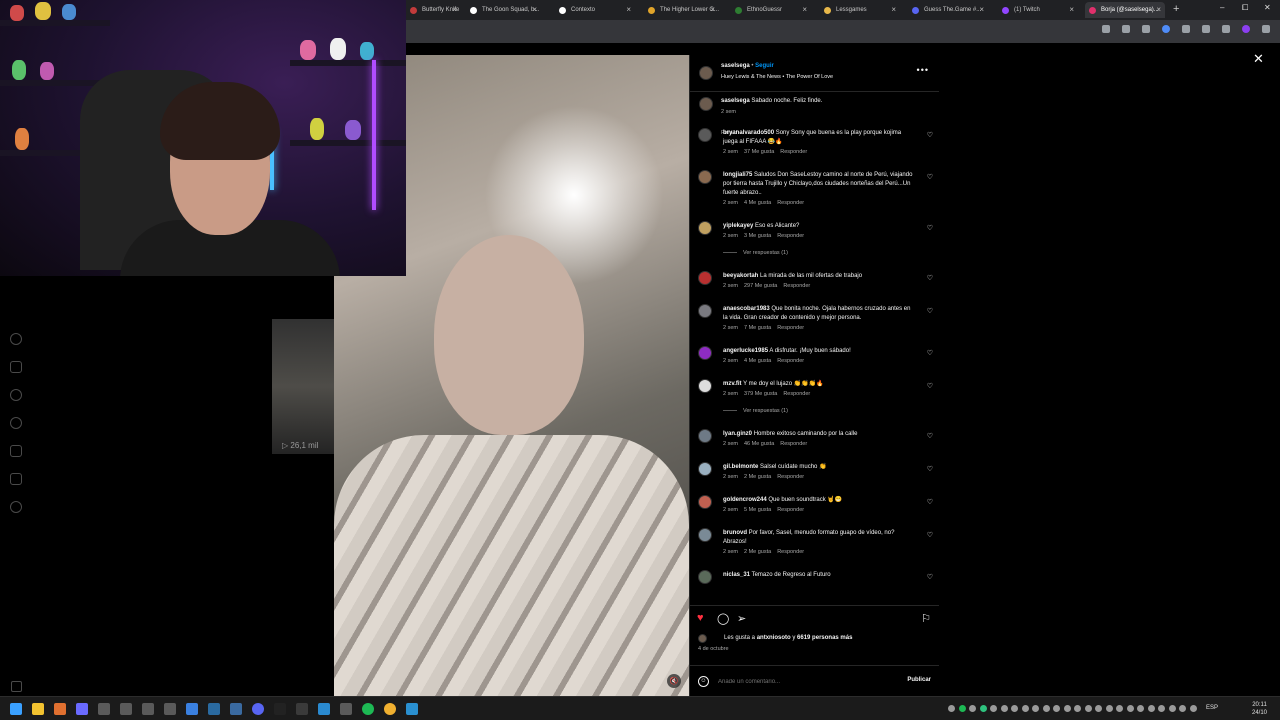  I want to click on comment-username: longjiali75, so click(737, 175).